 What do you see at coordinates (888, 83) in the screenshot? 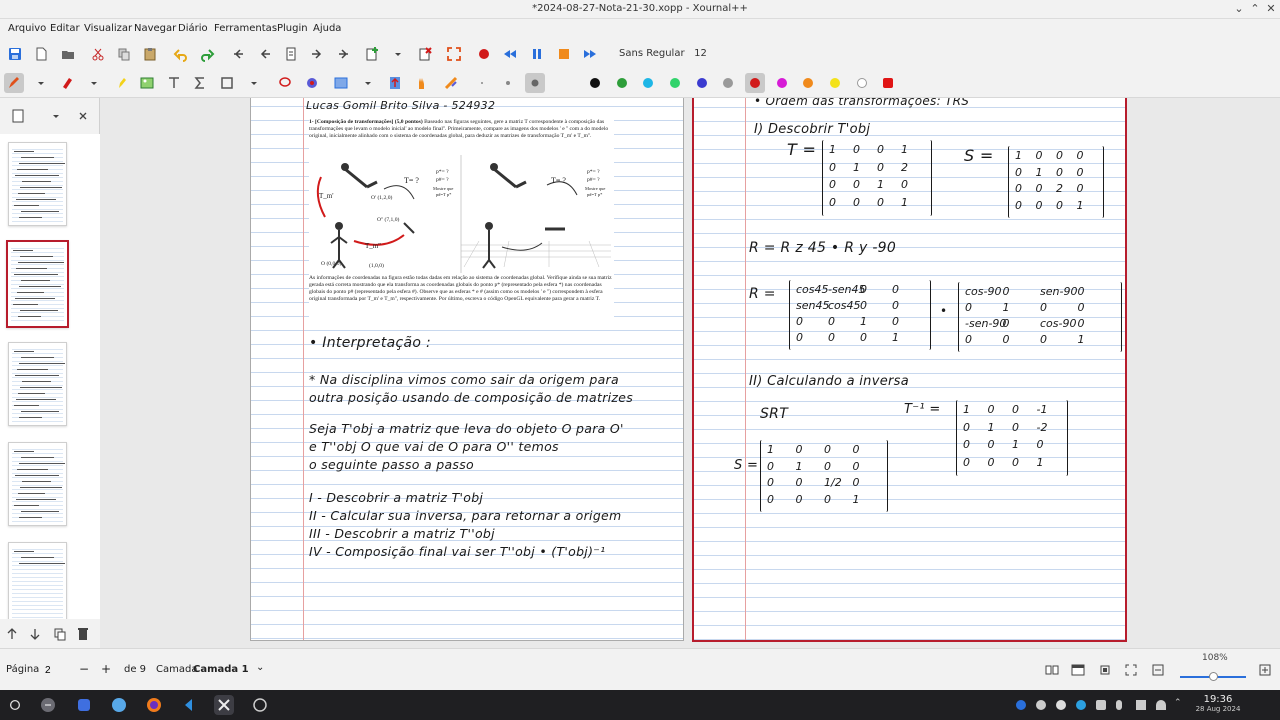
I see `color-custom` at bounding box center [888, 83].